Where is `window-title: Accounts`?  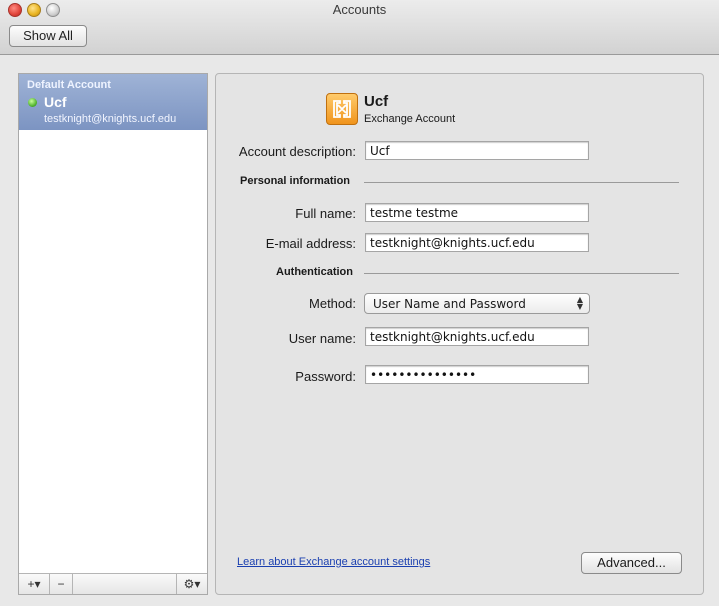 window-title: Accounts is located at coordinates (359, 9).